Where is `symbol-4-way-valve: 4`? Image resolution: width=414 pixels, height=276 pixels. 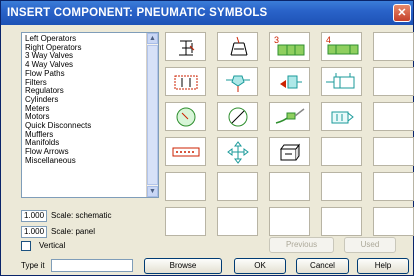 symbol-4-way-valve: 4 is located at coordinates (341, 46).